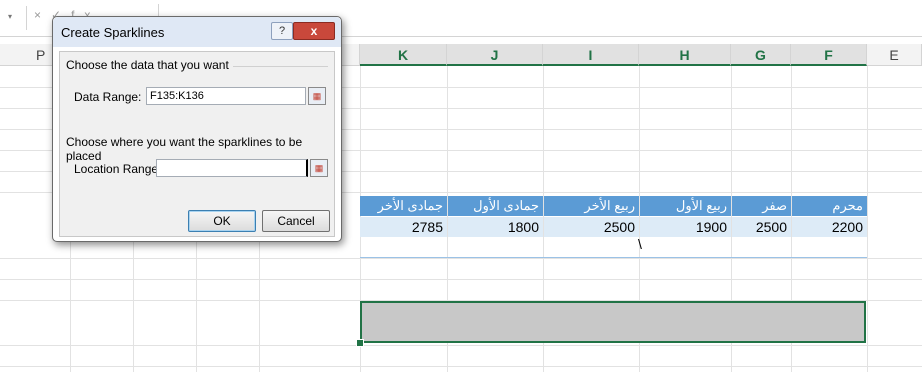  What do you see at coordinates (149, 65) in the screenshot?
I see `data-section-label: Choose the data that you want` at bounding box center [149, 65].